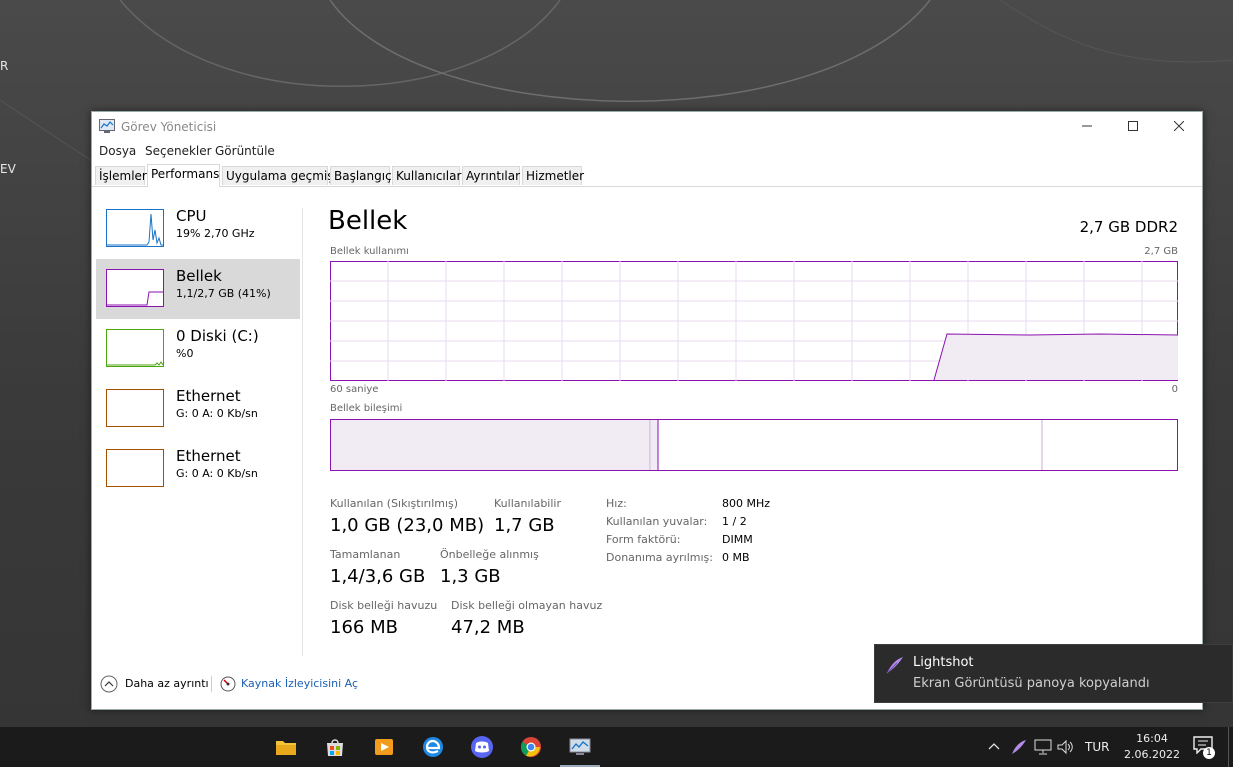 Image resolution: width=1233 pixels, height=767 pixels. Describe the element at coordinates (8, 169) in the screenshot. I see `desktop-icon-label: EV` at that location.